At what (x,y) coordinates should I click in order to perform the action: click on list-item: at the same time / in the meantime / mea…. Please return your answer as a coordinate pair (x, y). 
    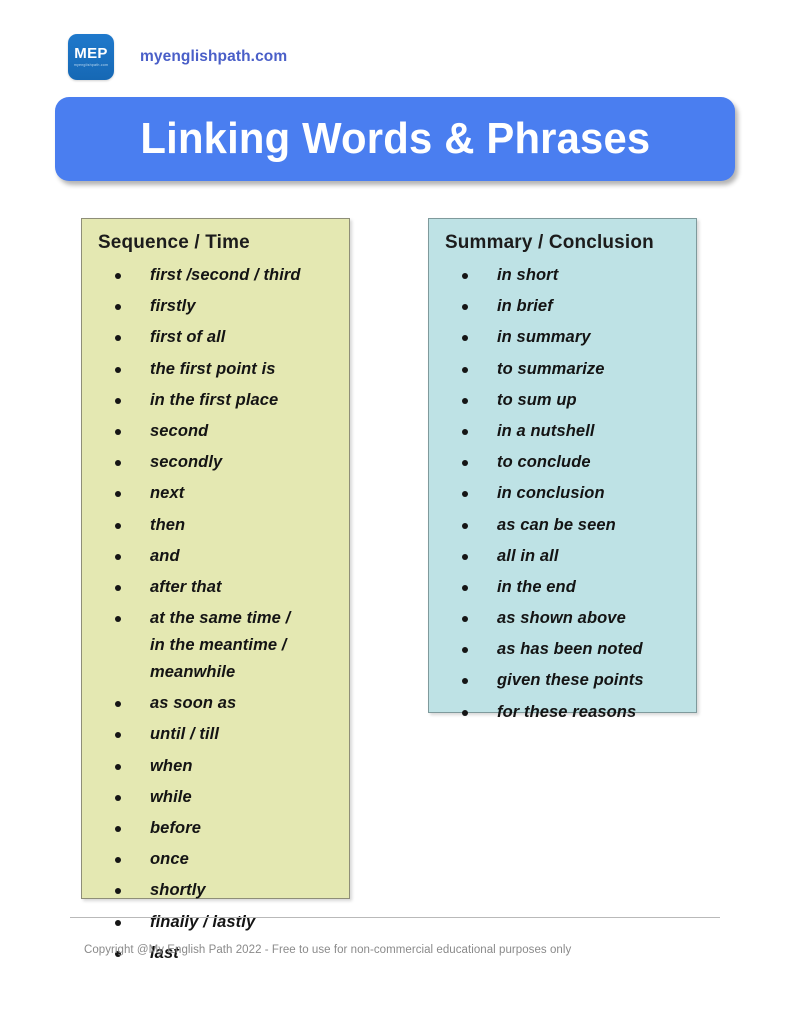
    Looking at the image, I should click on (216, 645).